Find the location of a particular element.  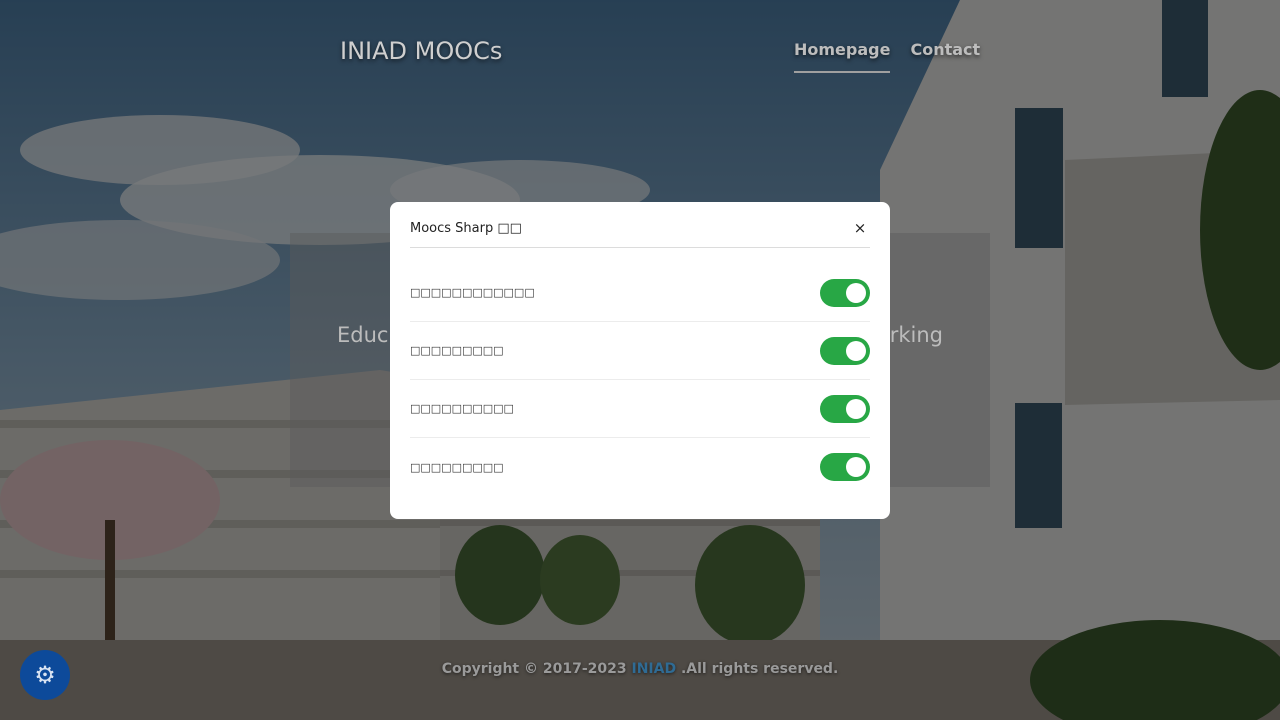

setting-label: □□□□□□□□□□□□ is located at coordinates (472, 292).